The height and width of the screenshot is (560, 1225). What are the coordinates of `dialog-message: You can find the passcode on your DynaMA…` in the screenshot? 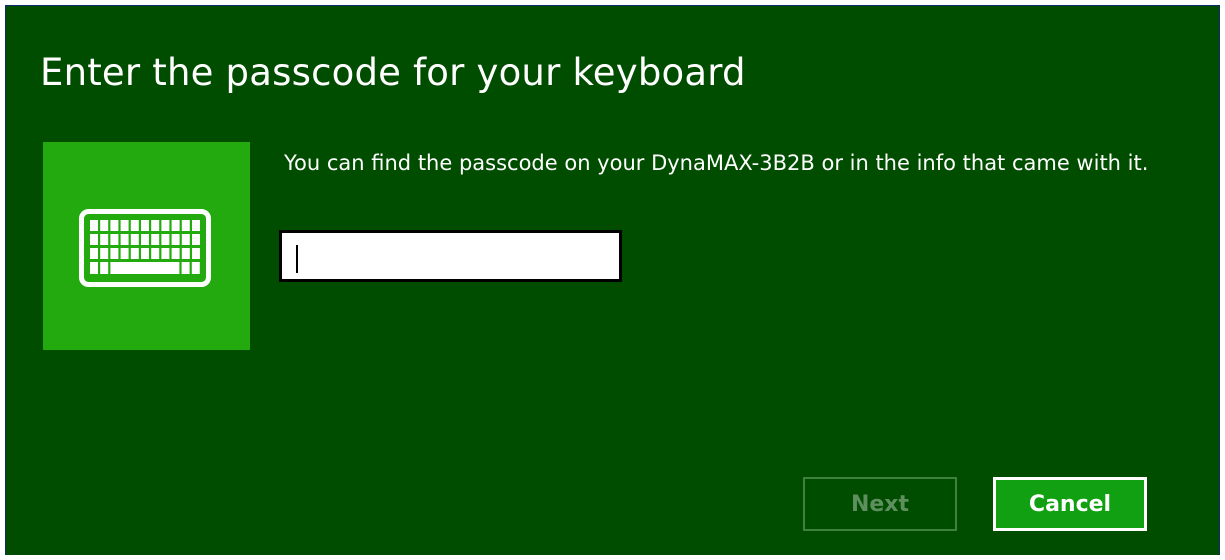 It's located at (716, 163).